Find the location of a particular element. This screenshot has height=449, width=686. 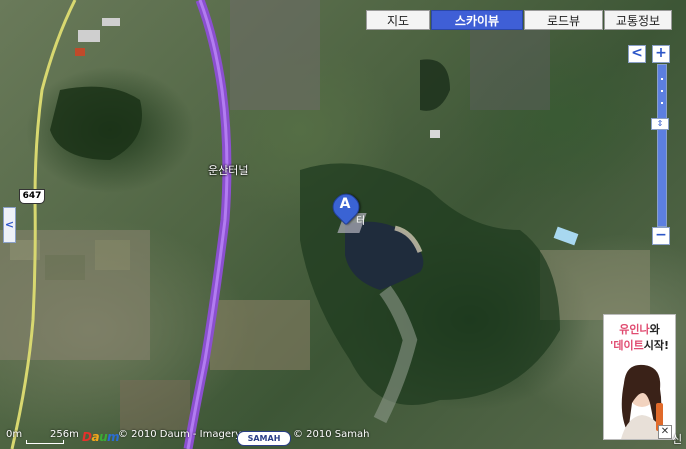

side-panel-toggle: < is located at coordinates (9, 225).